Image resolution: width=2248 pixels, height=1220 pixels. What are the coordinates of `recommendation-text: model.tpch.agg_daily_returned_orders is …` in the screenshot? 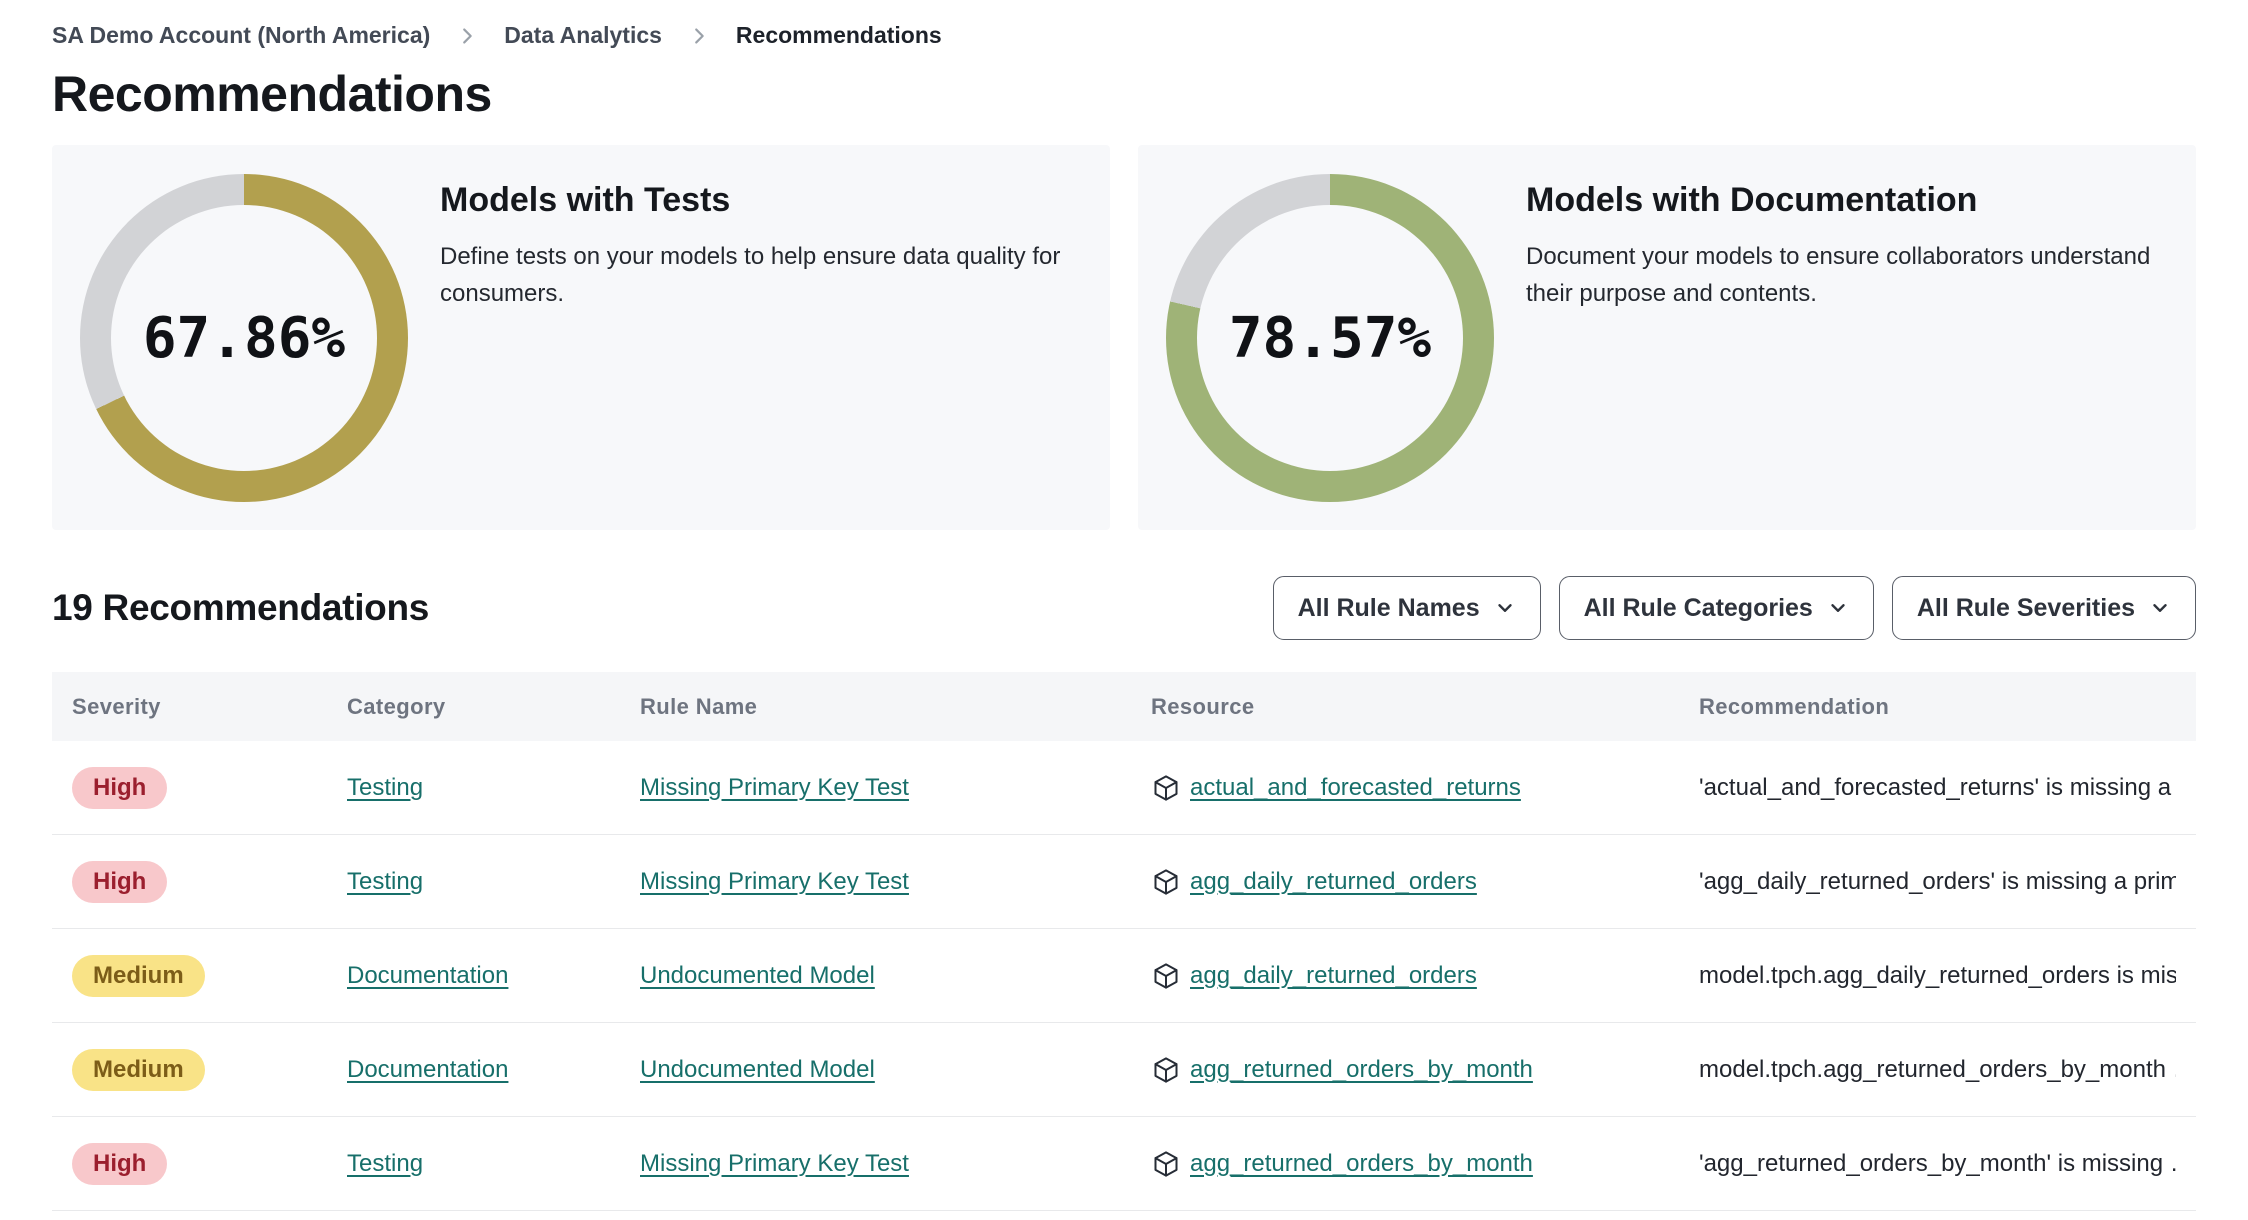 It's located at (1937, 975).